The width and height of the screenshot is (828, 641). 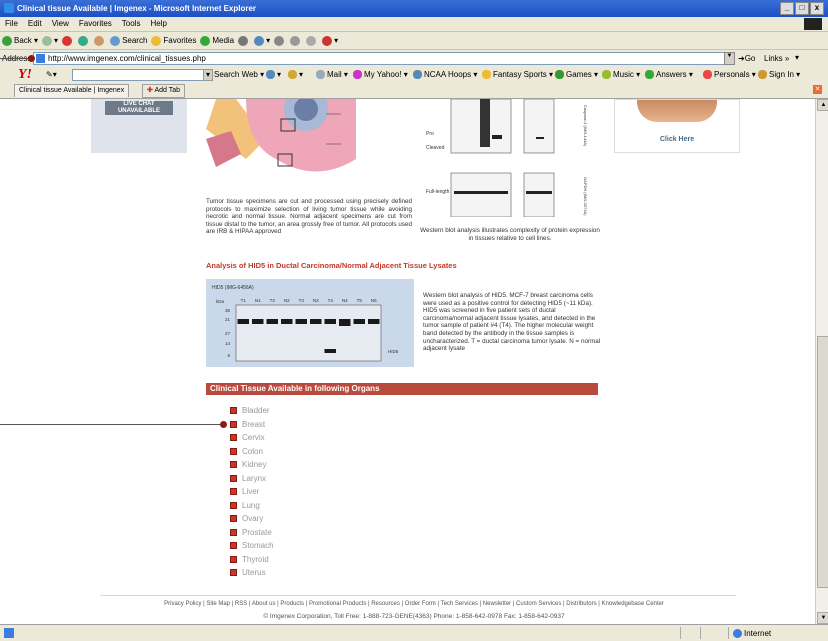 I want to click on organ-item-kidney: Kidney, so click(x=252, y=465).